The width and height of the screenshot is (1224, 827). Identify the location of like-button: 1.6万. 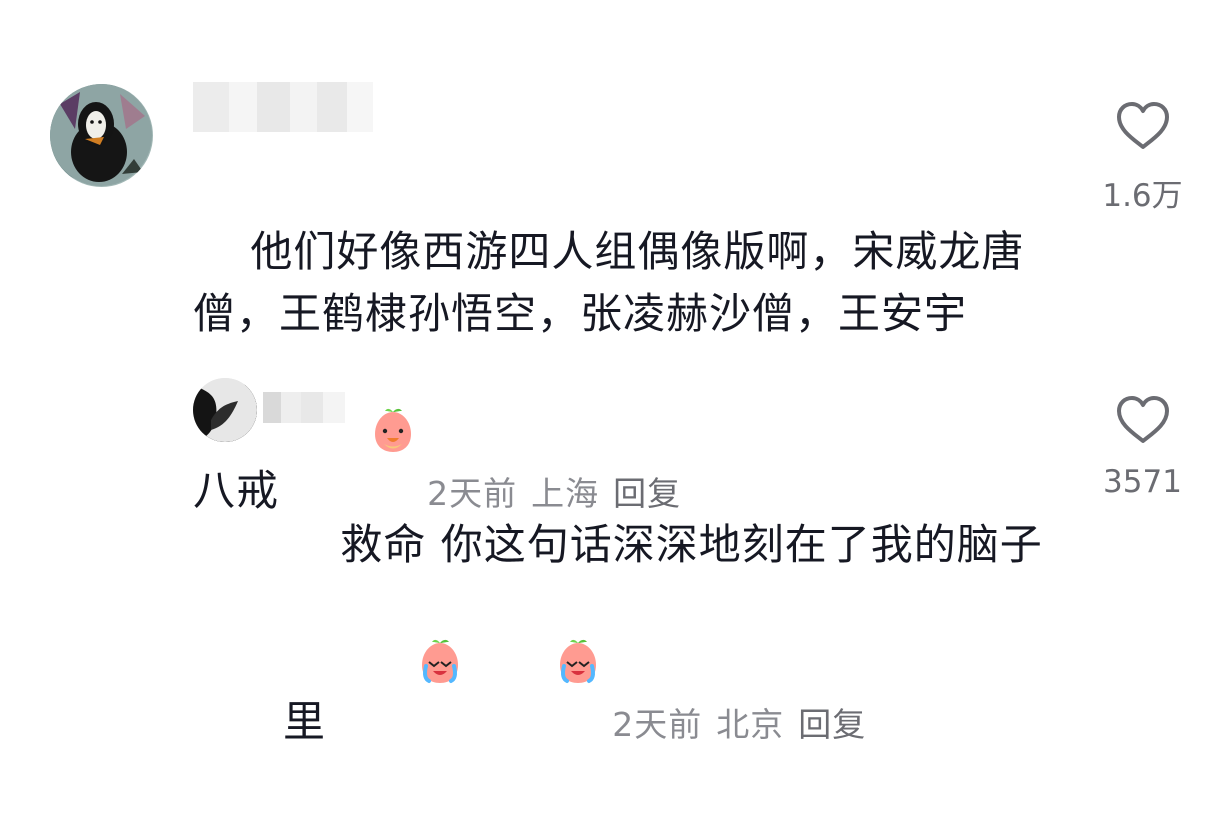
(1142, 160).